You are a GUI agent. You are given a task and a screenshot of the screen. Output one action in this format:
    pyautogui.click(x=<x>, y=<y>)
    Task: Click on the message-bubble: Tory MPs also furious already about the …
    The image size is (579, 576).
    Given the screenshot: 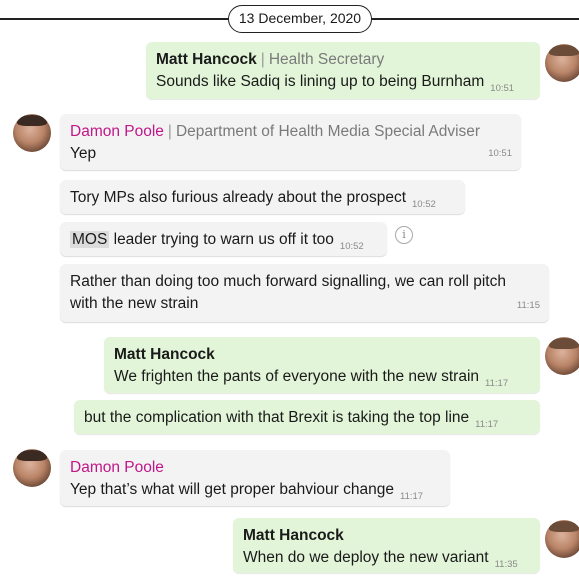 What is the action you would take?
    pyautogui.click(x=262, y=197)
    